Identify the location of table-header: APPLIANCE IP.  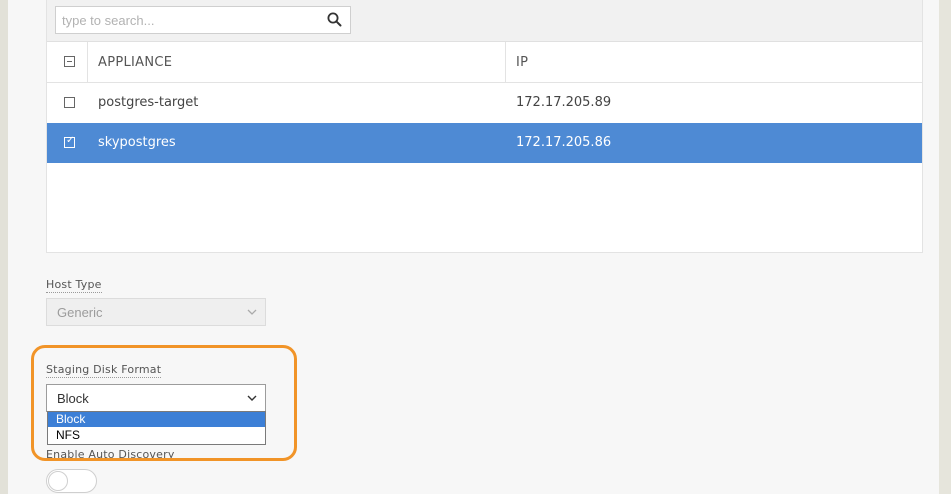
(484, 62).